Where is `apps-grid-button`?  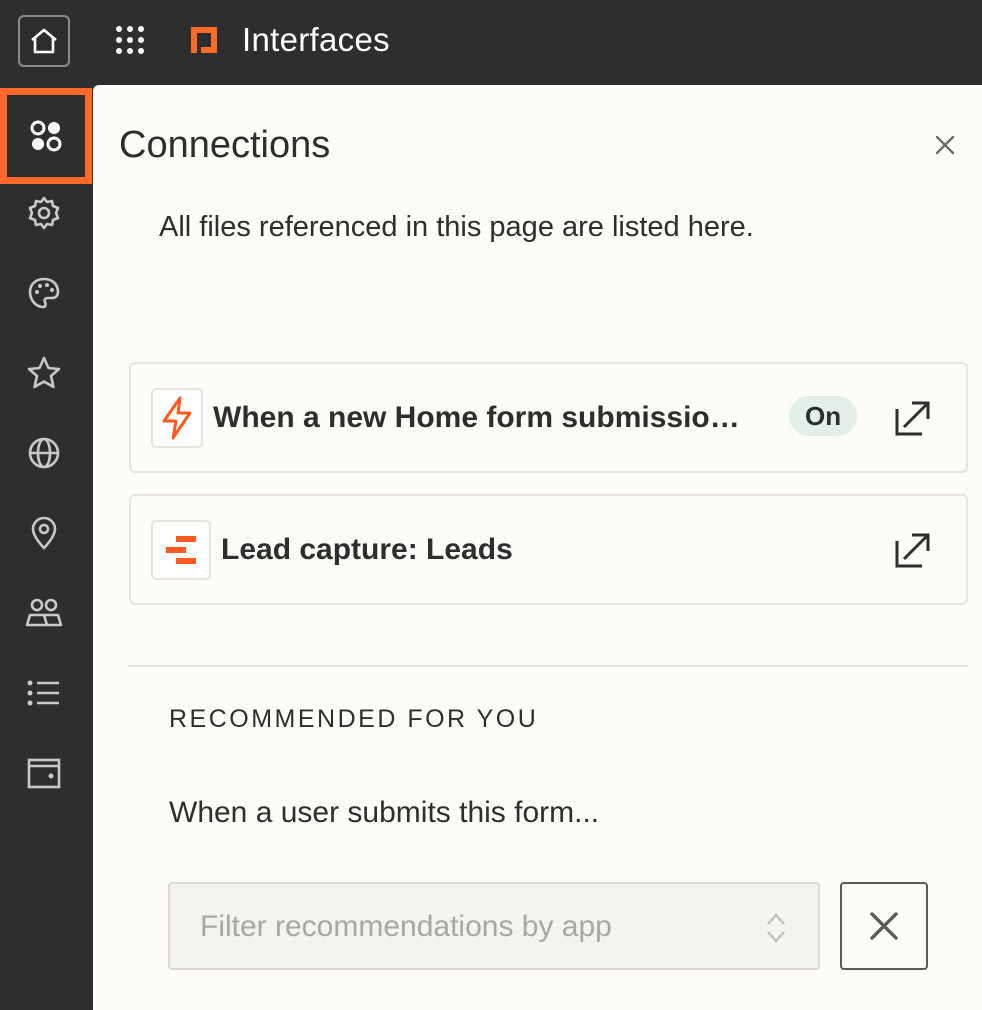 apps-grid-button is located at coordinates (130, 40).